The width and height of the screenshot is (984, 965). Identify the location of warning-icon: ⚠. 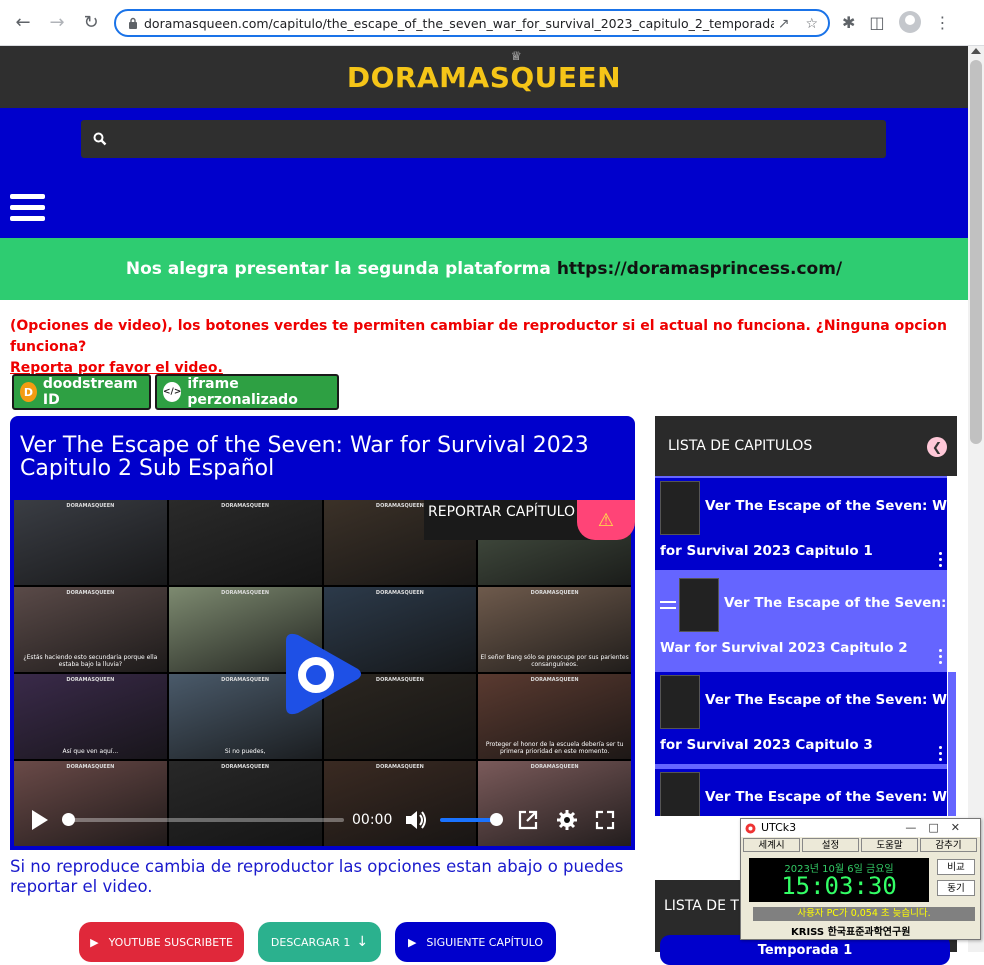
(606, 520).